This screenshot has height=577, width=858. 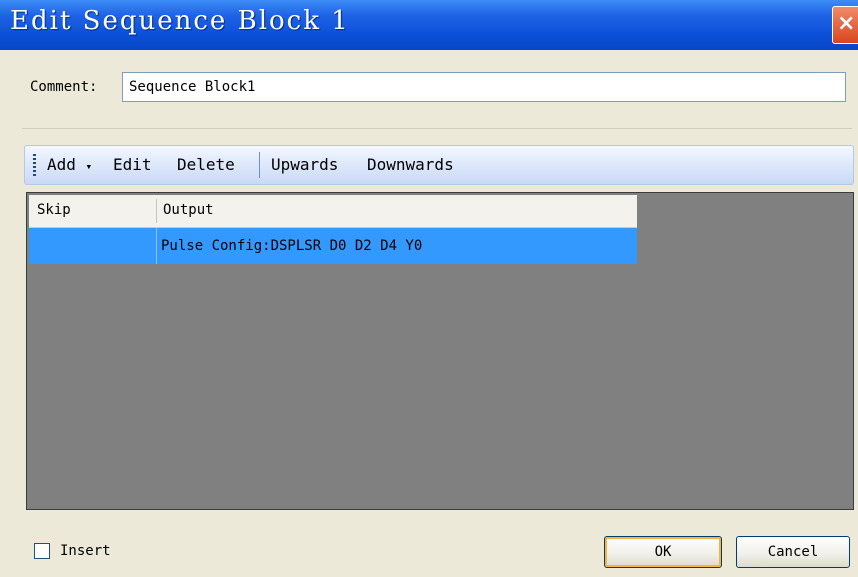 What do you see at coordinates (410, 164) in the screenshot?
I see `downwards-button: Downwards` at bounding box center [410, 164].